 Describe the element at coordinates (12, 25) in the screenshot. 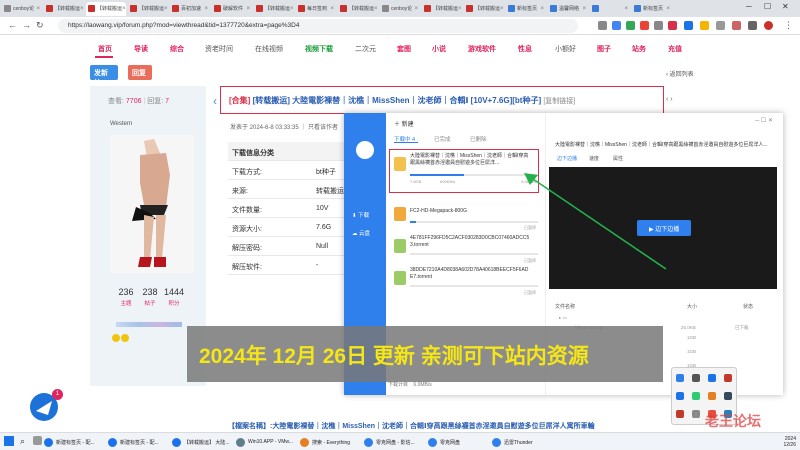

I see `back-icon: ←` at that location.